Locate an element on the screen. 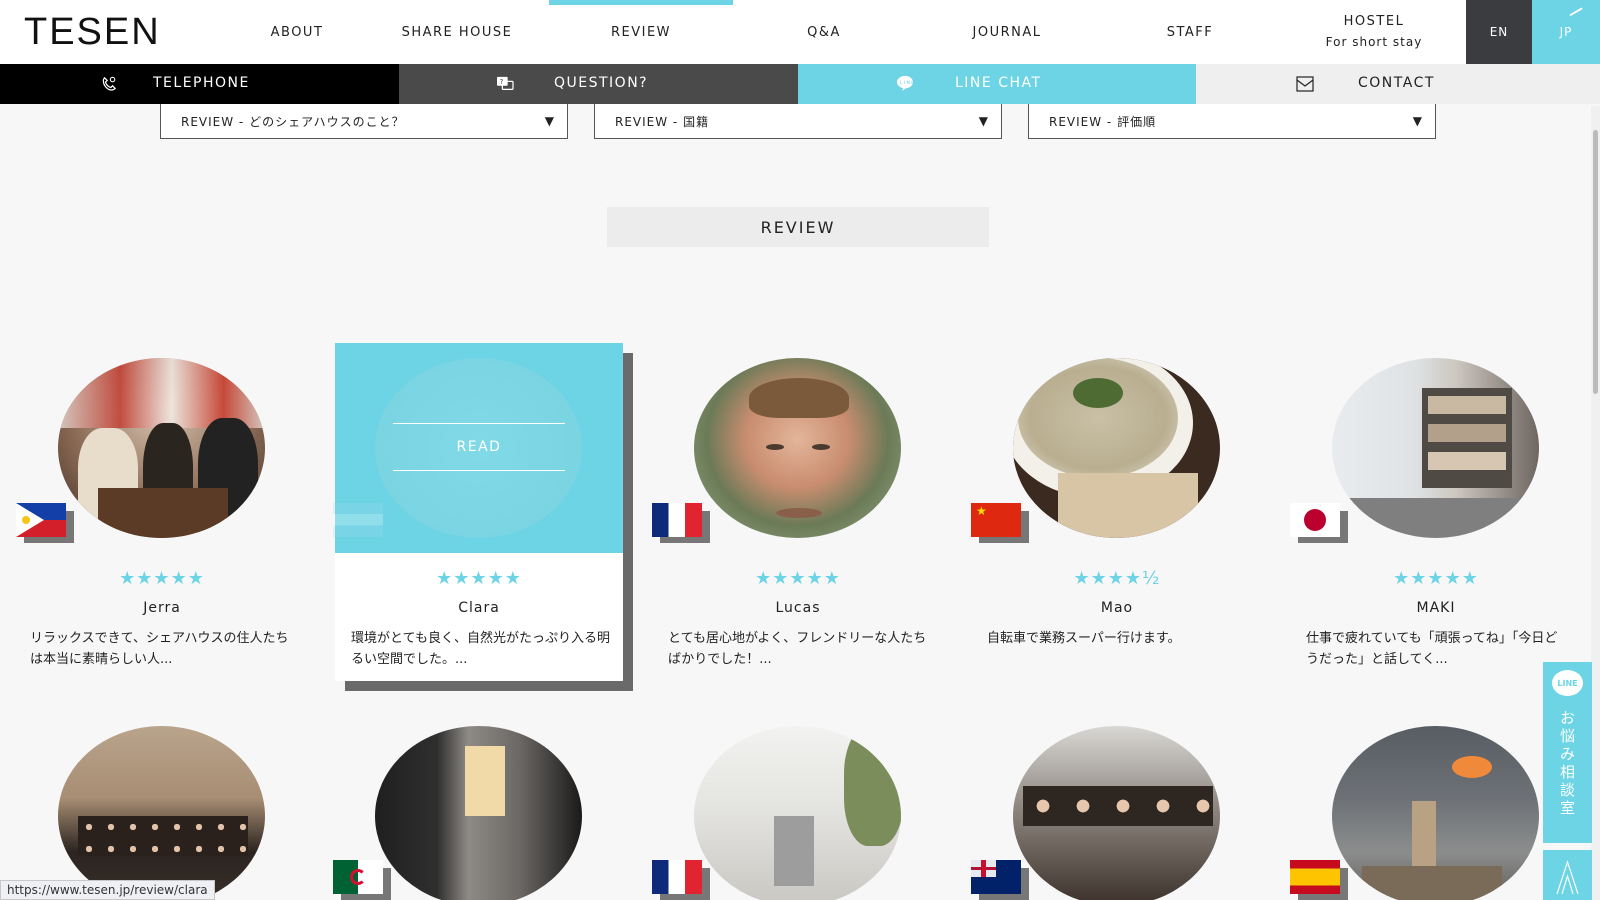 The width and height of the screenshot is (1600, 900). lang-jp-button: JP is located at coordinates (1566, 32).